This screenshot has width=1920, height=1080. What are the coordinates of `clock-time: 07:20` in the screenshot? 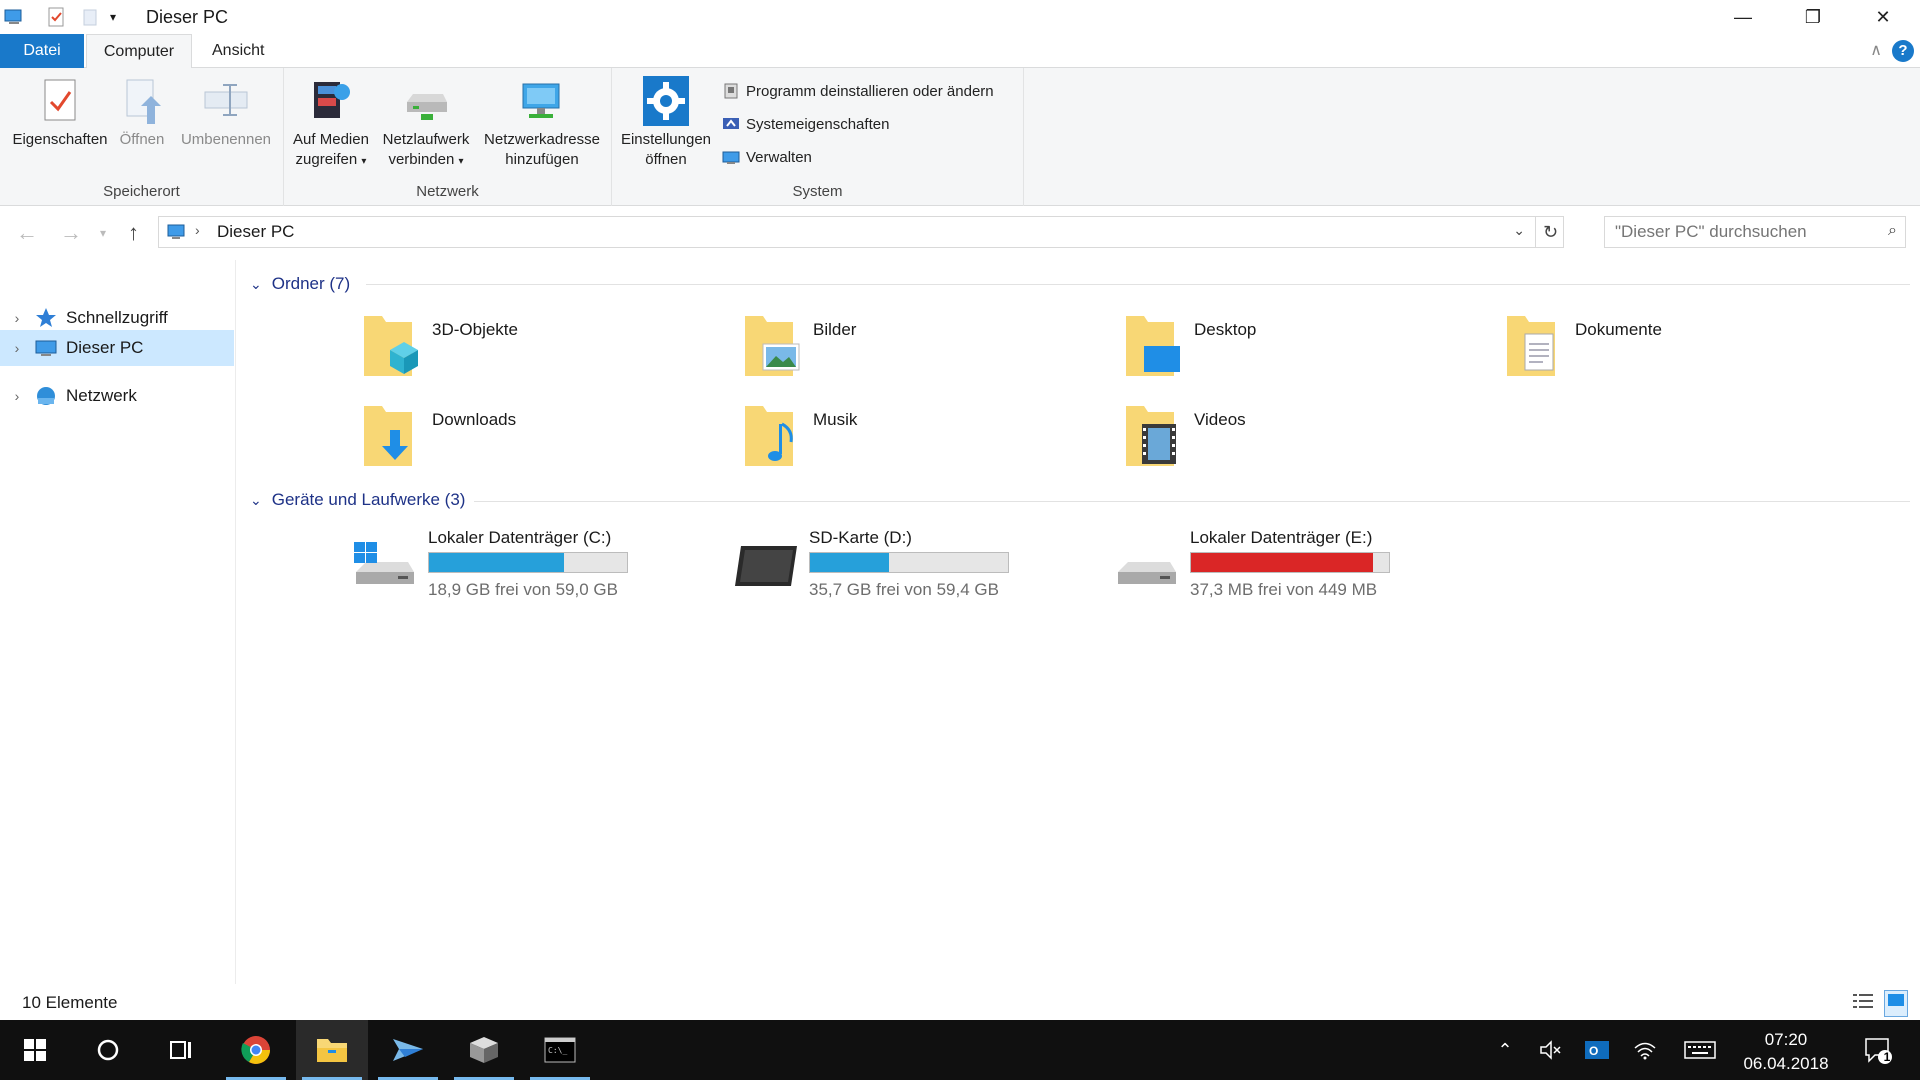 It's located at (1786, 1039).